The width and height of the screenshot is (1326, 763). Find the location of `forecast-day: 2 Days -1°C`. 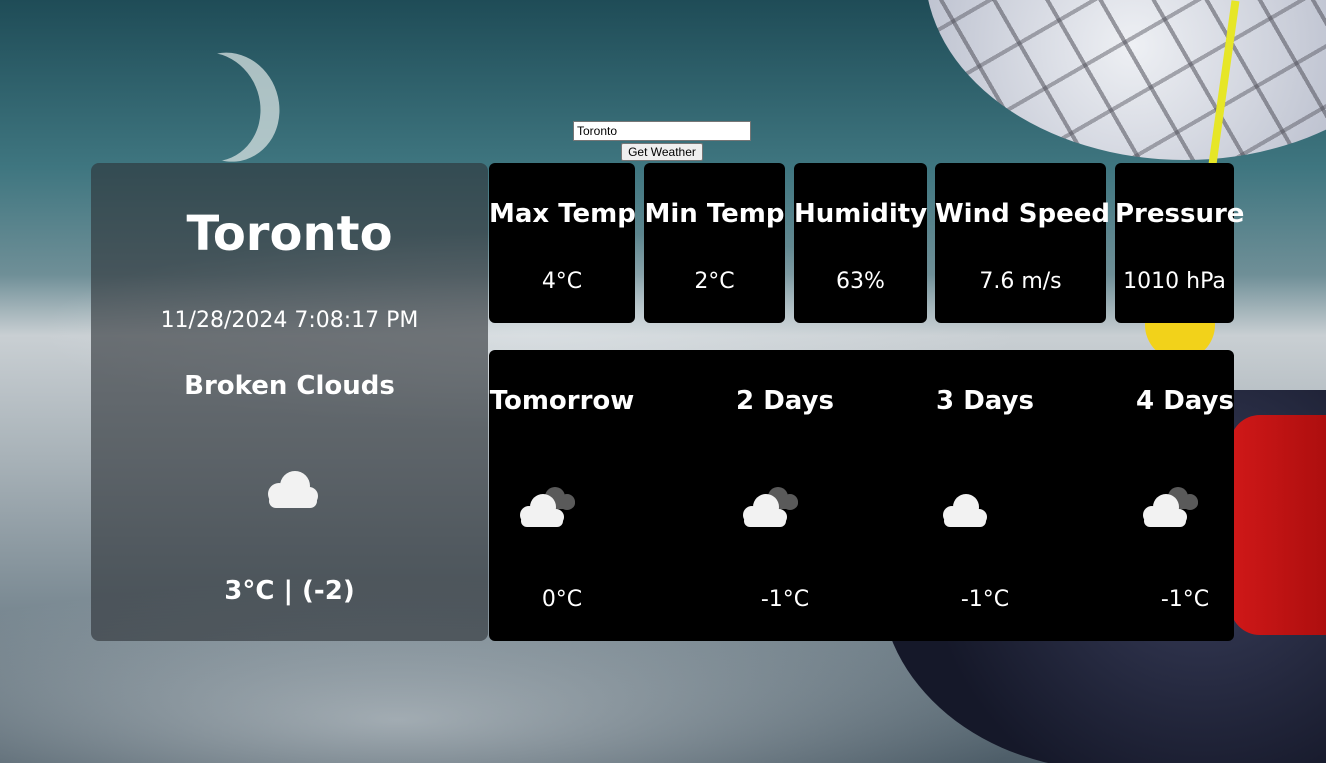

forecast-day: 2 Days -1°C is located at coordinates (785, 495).